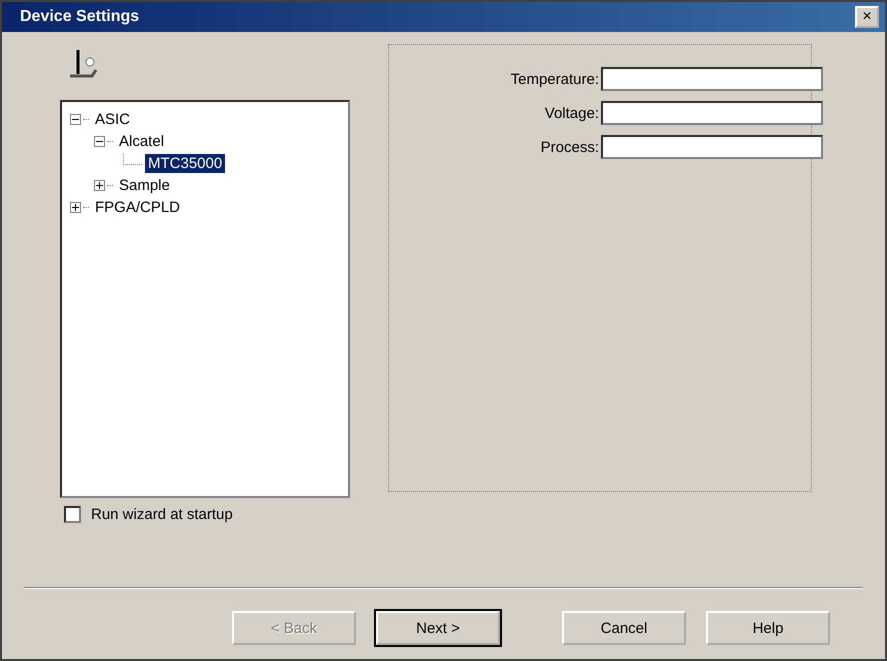  What do you see at coordinates (162, 514) in the screenshot?
I see `checkbox-label: Run wizard at startup` at bounding box center [162, 514].